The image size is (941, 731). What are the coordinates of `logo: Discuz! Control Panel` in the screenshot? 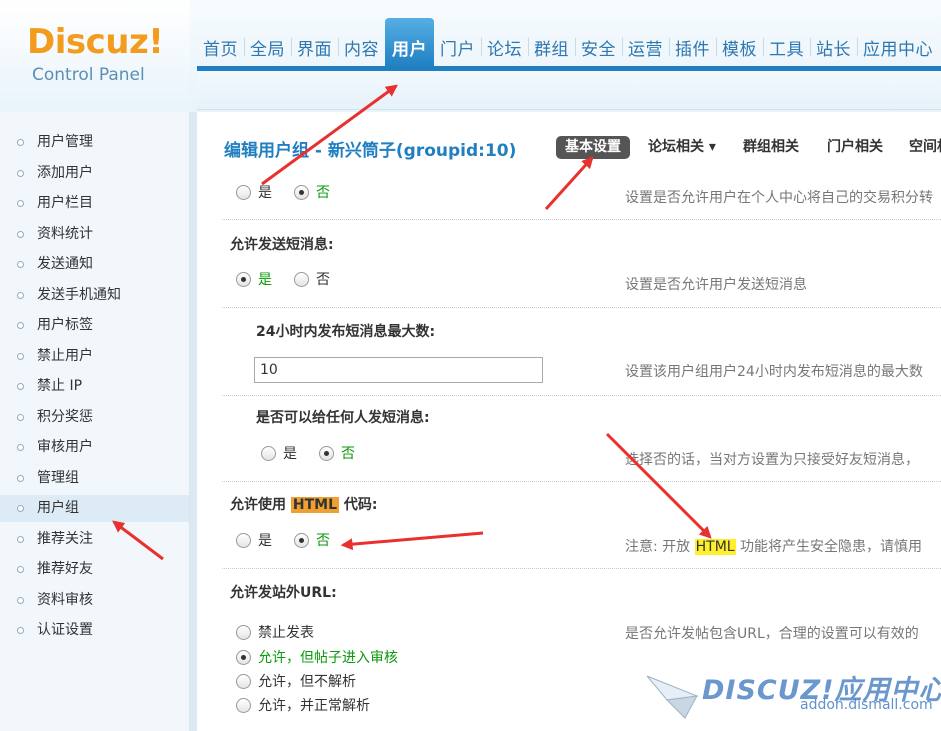 It's located at (95, 53).